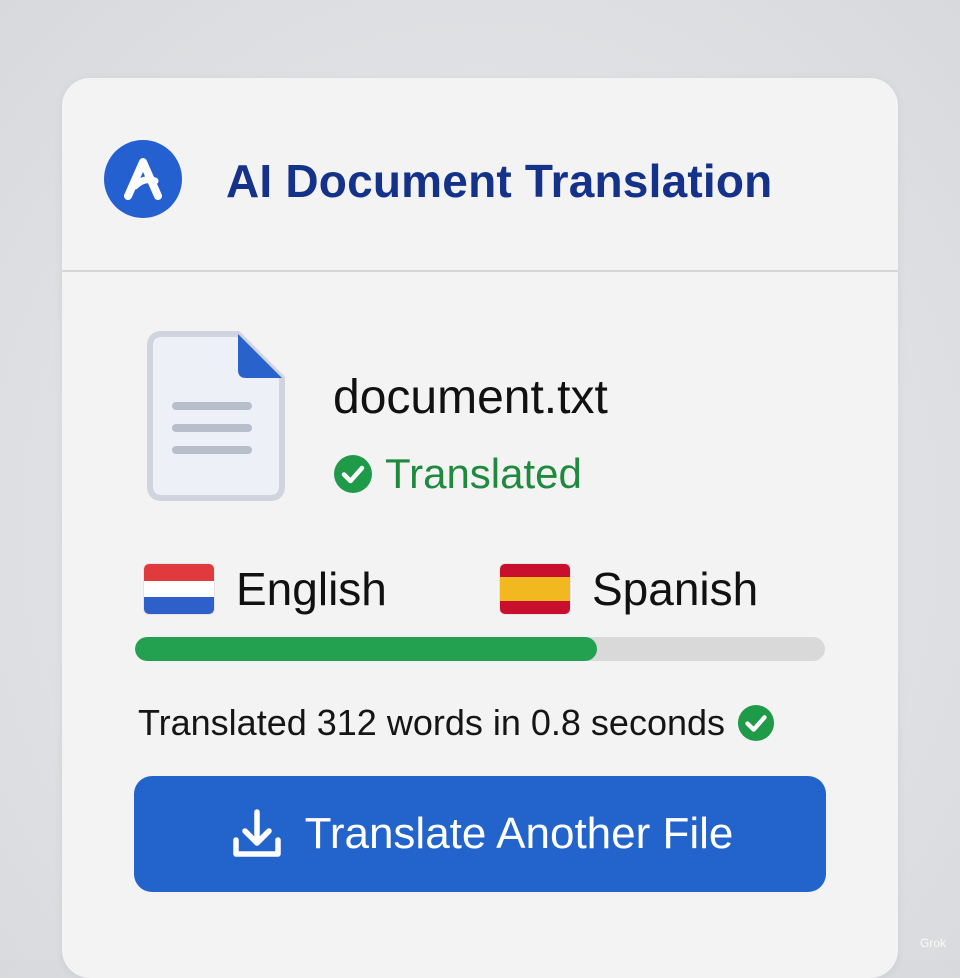 The image size is (960, 978). What do you see at coordinates (480, 271) in the screenshot?
I see `header-divider` at bounding box center [480, 271].